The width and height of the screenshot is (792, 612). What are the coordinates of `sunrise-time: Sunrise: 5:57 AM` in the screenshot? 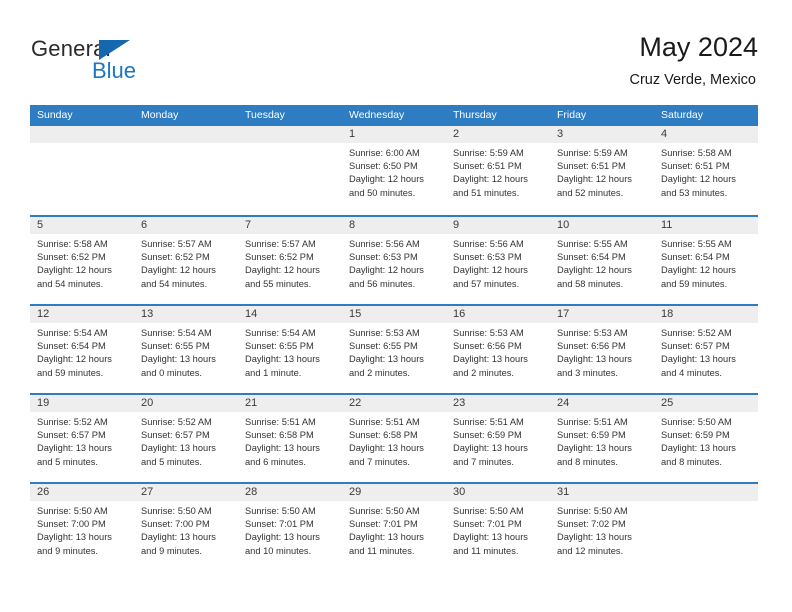 It's located at (280, 244).